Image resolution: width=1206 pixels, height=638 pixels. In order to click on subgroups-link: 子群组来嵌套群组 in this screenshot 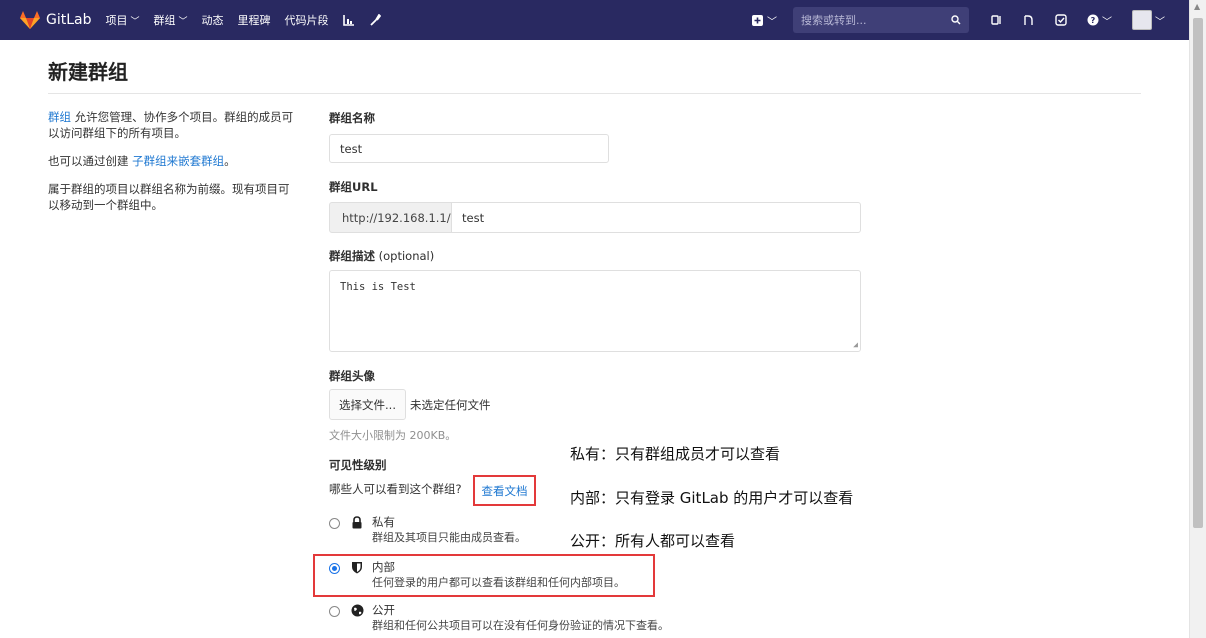, I will do `click(178, 161)`.